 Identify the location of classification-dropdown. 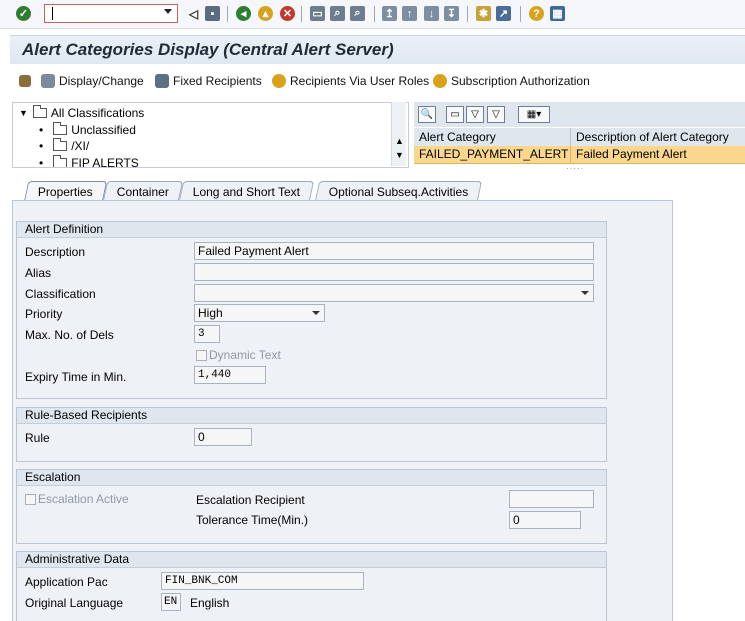
(394, 293).